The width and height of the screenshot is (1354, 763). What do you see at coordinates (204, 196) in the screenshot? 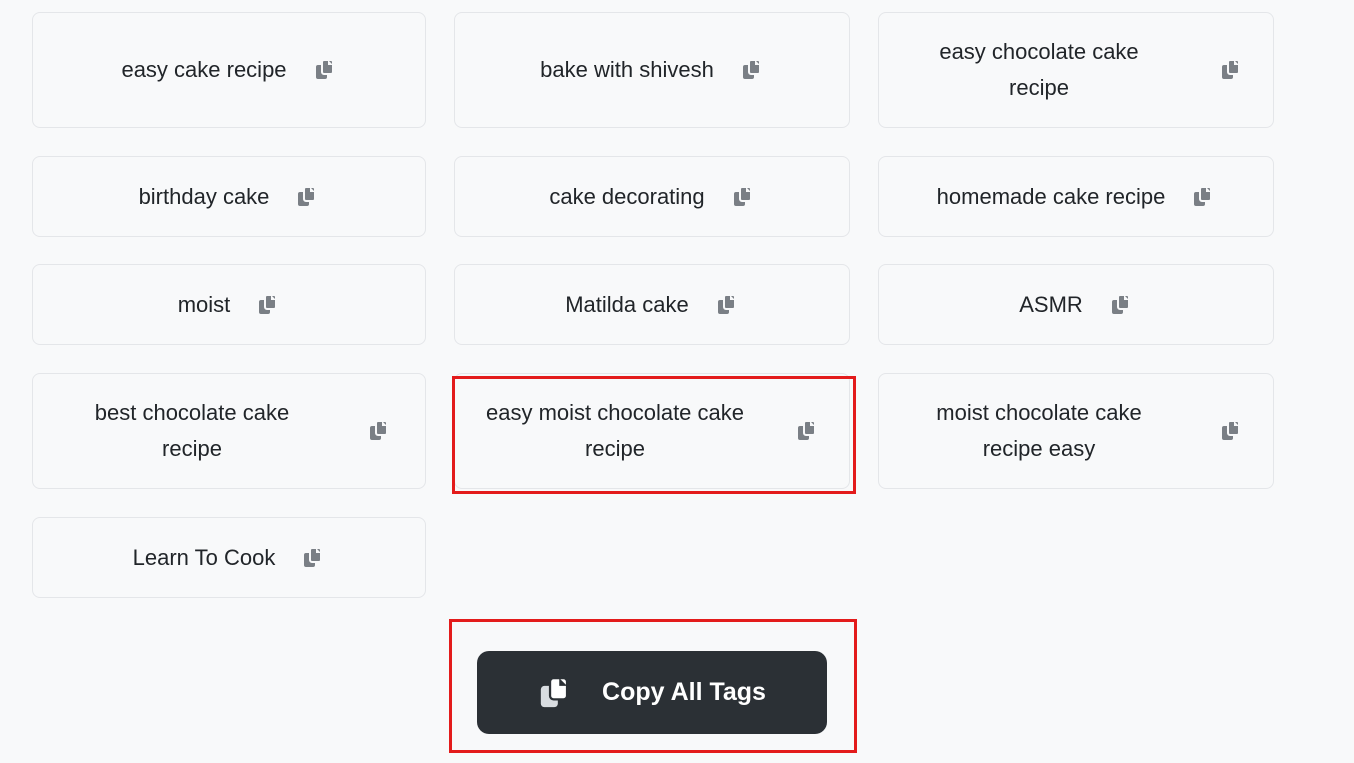
I see `tag-label: birthday cake` at bounding box center [204, 196].